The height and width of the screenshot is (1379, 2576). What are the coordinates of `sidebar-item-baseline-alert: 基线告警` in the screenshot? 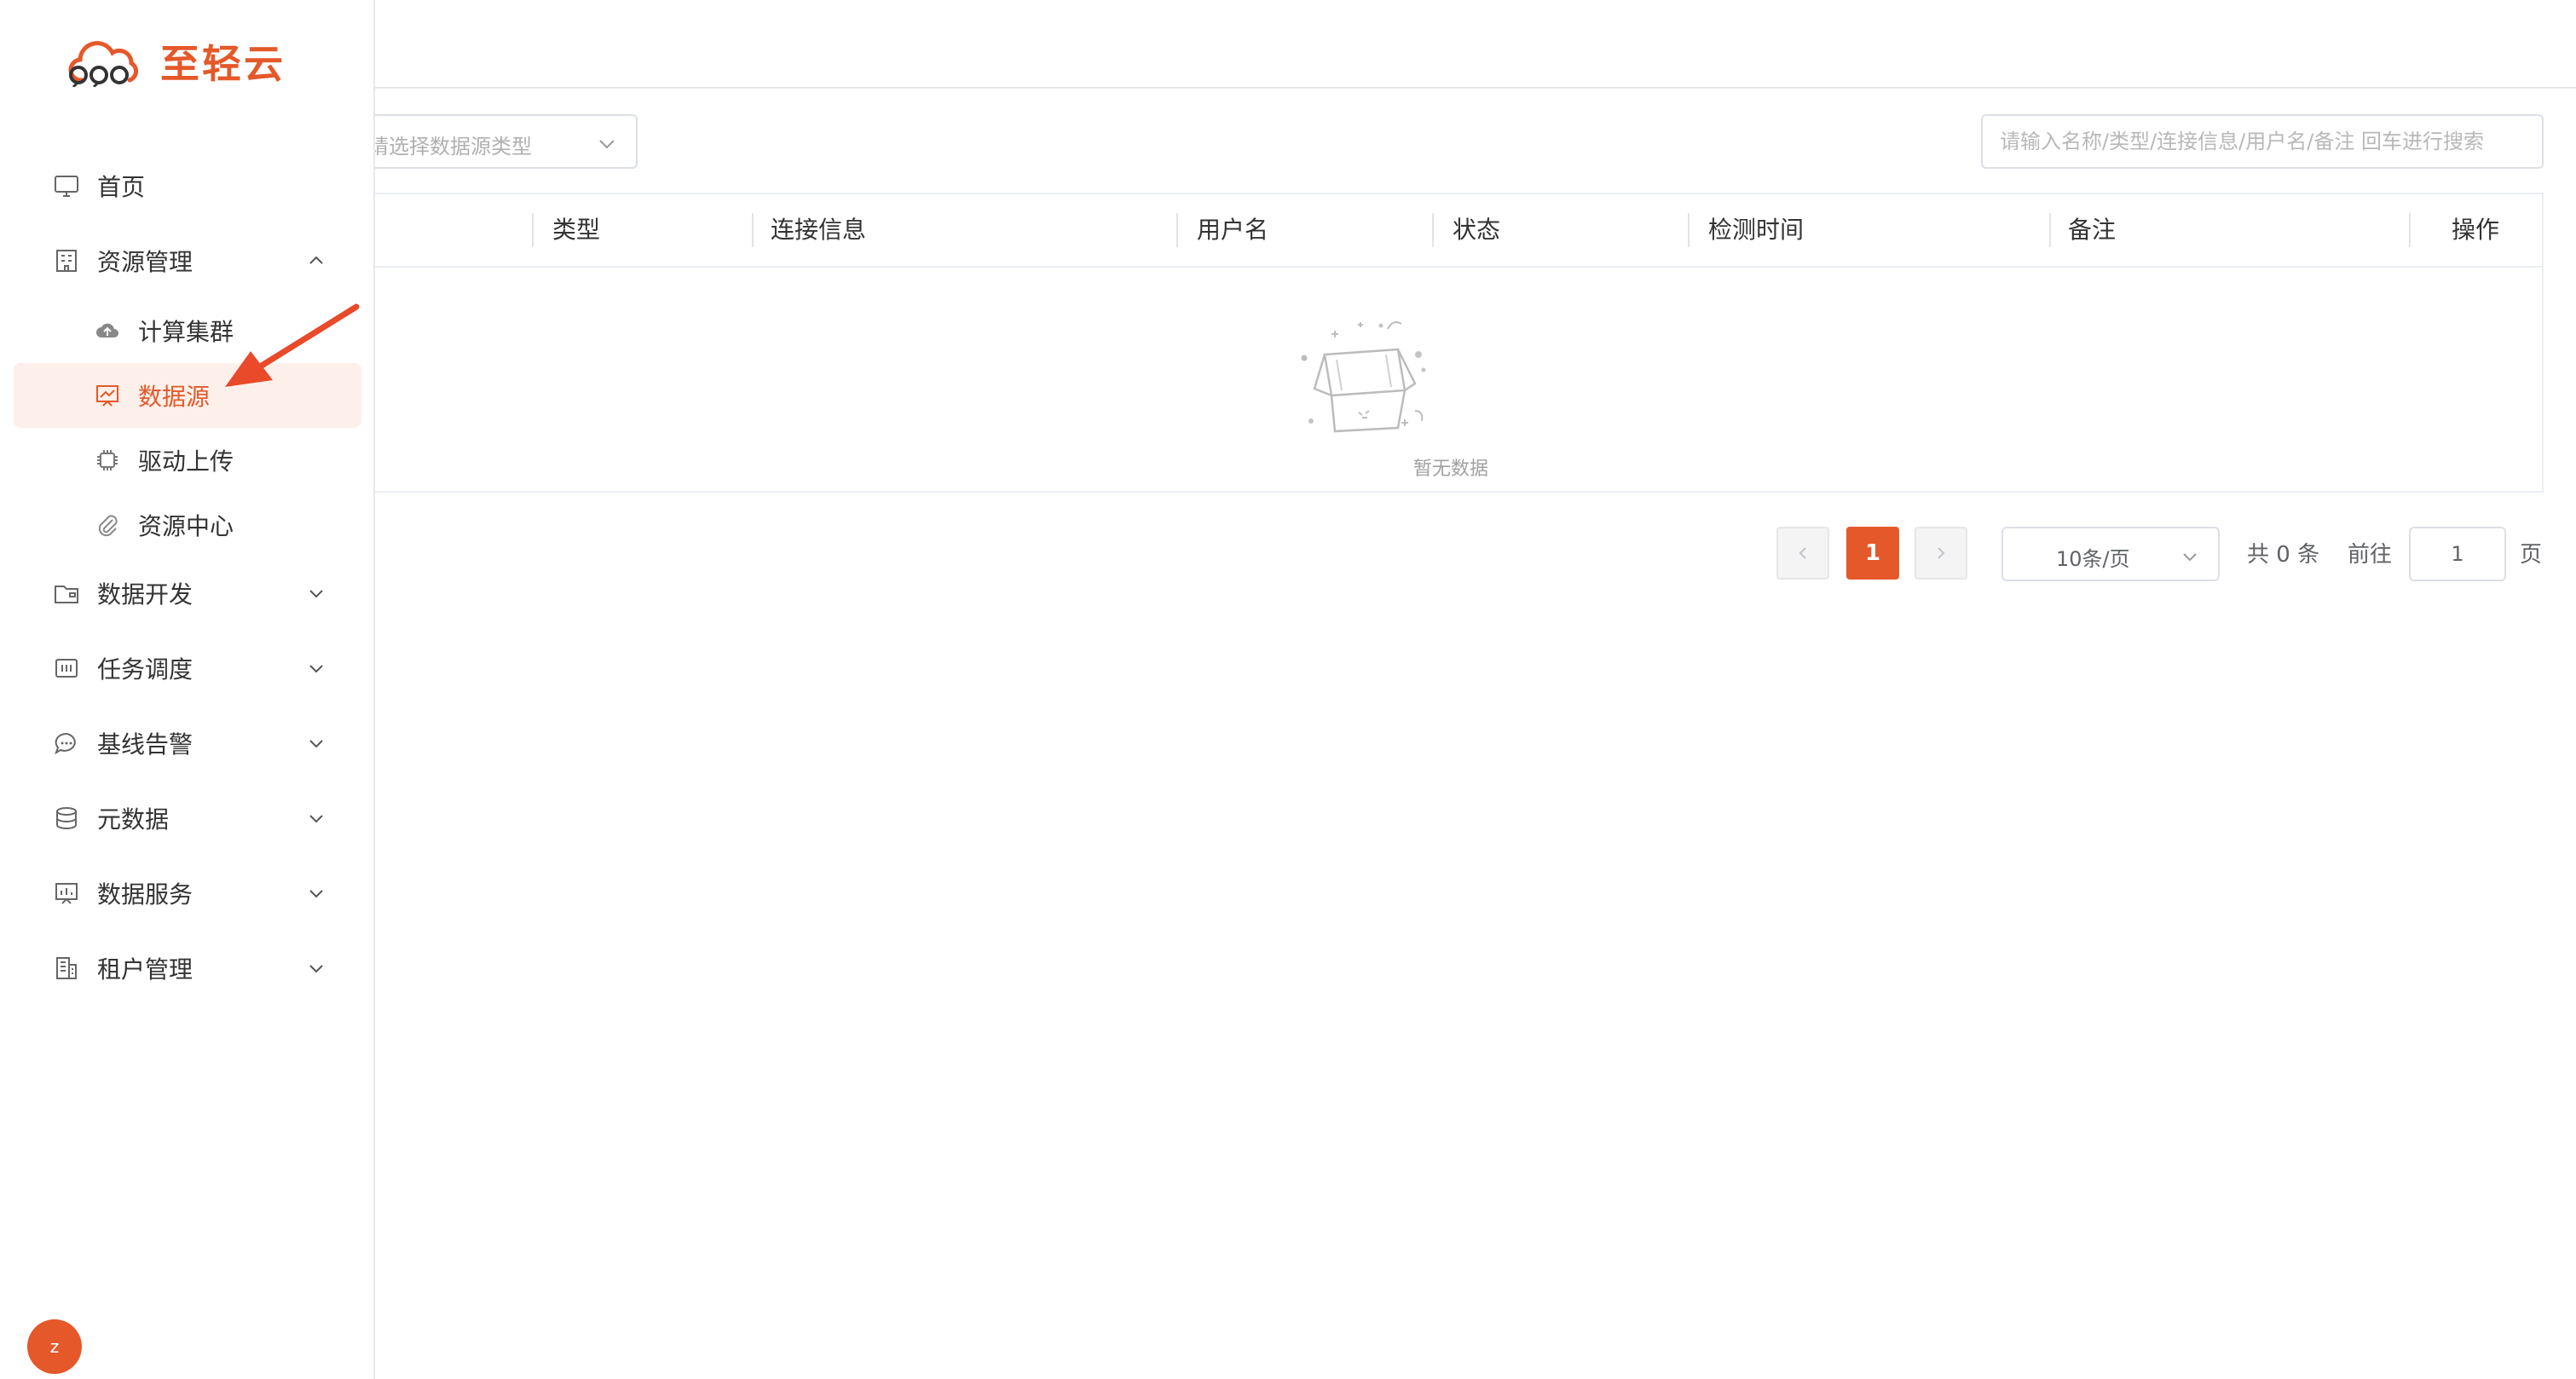 It's located at (187, 744).